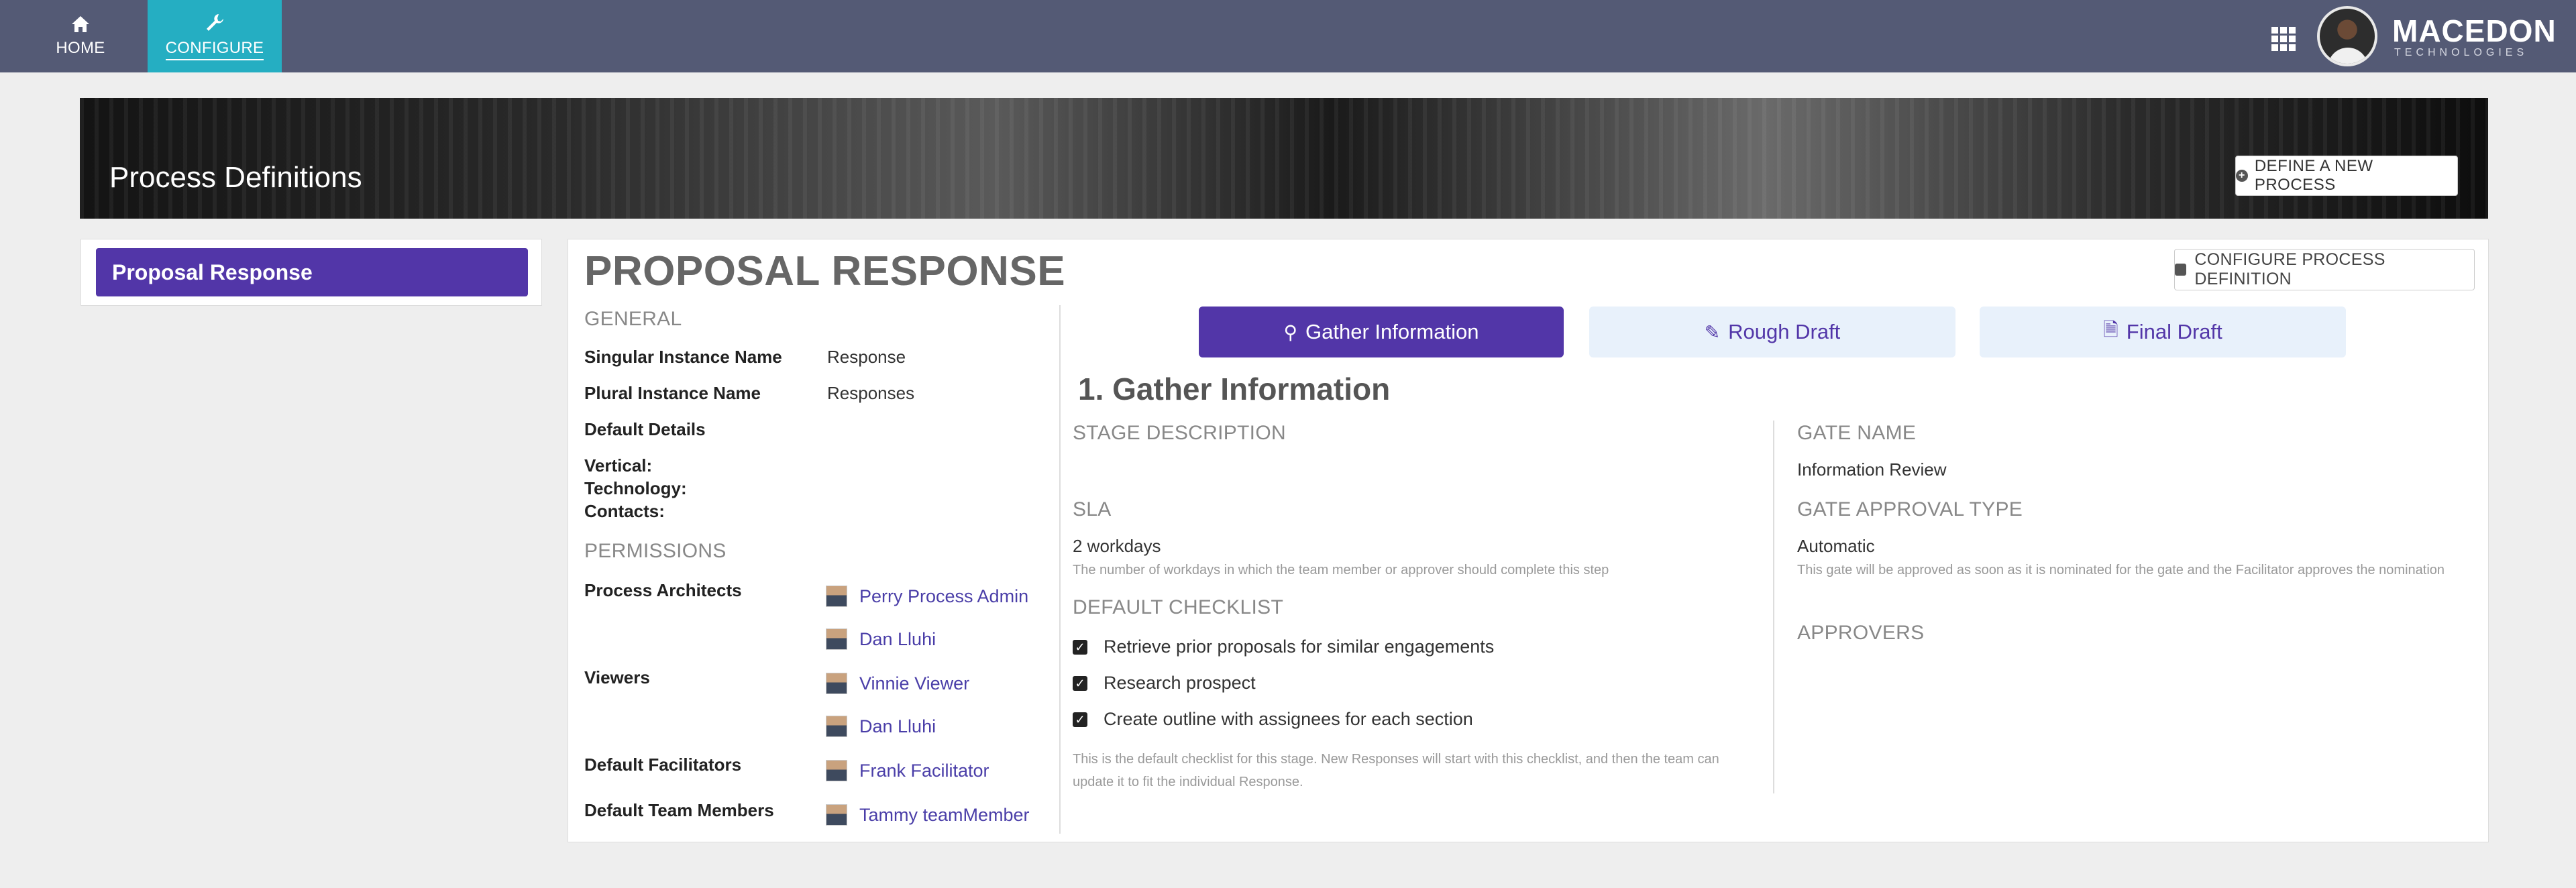 The width and height of the screenshot is (2576, 888). What do you see at coordinates (1836, 546) in the screenshot?
I see `gate-type-value: Automatic` at bounding box center [1836, 546].